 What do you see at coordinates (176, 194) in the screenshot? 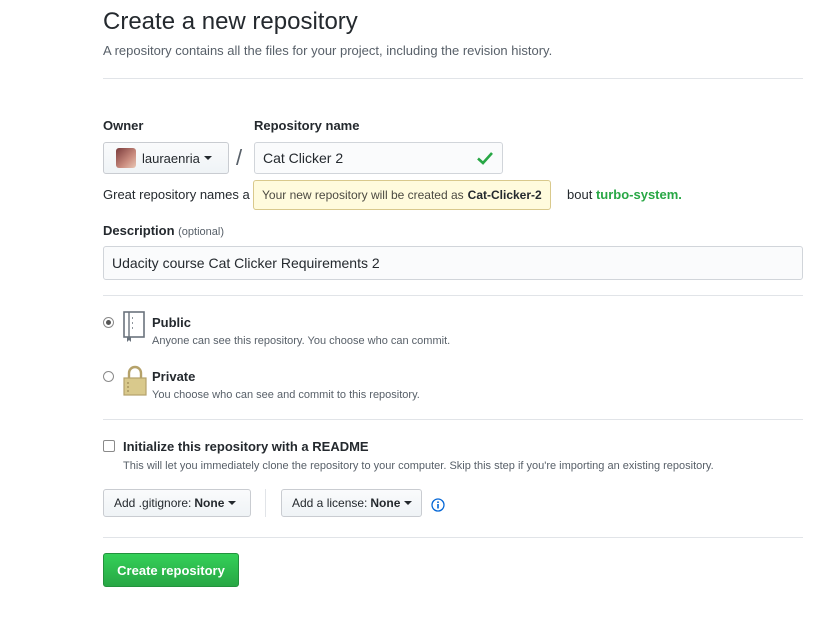
I see `repo-name-hint: Great repository names a` at bounding box center [176, 194].